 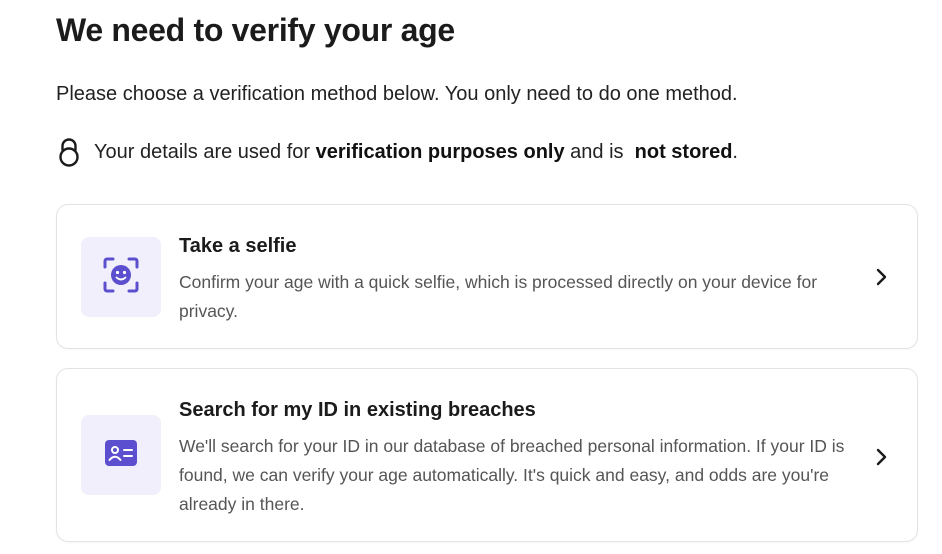 What do you see at coordinates (255, 30) in the screenshot?
I see `page-title: We need to verify your age` at bounding box center [255, 30].